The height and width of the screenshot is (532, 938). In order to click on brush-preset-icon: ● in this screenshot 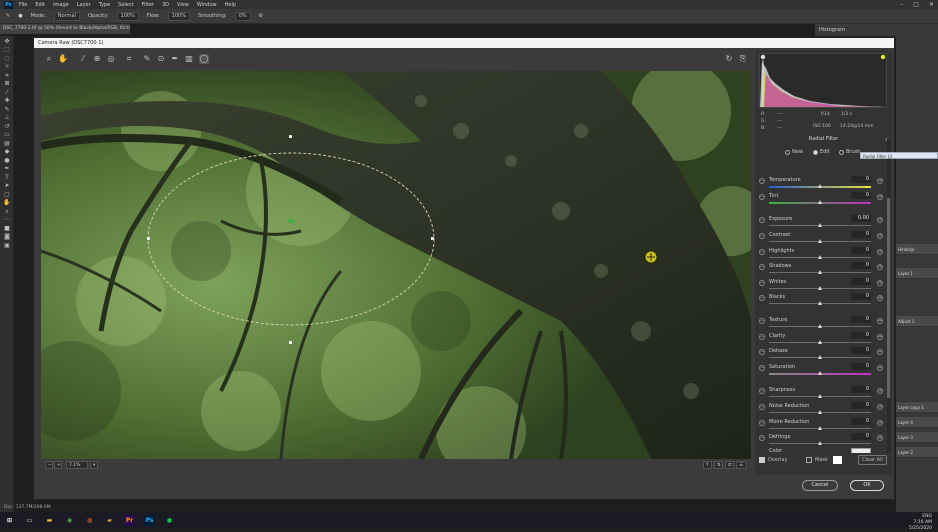, I will do `click(20, 16)`.